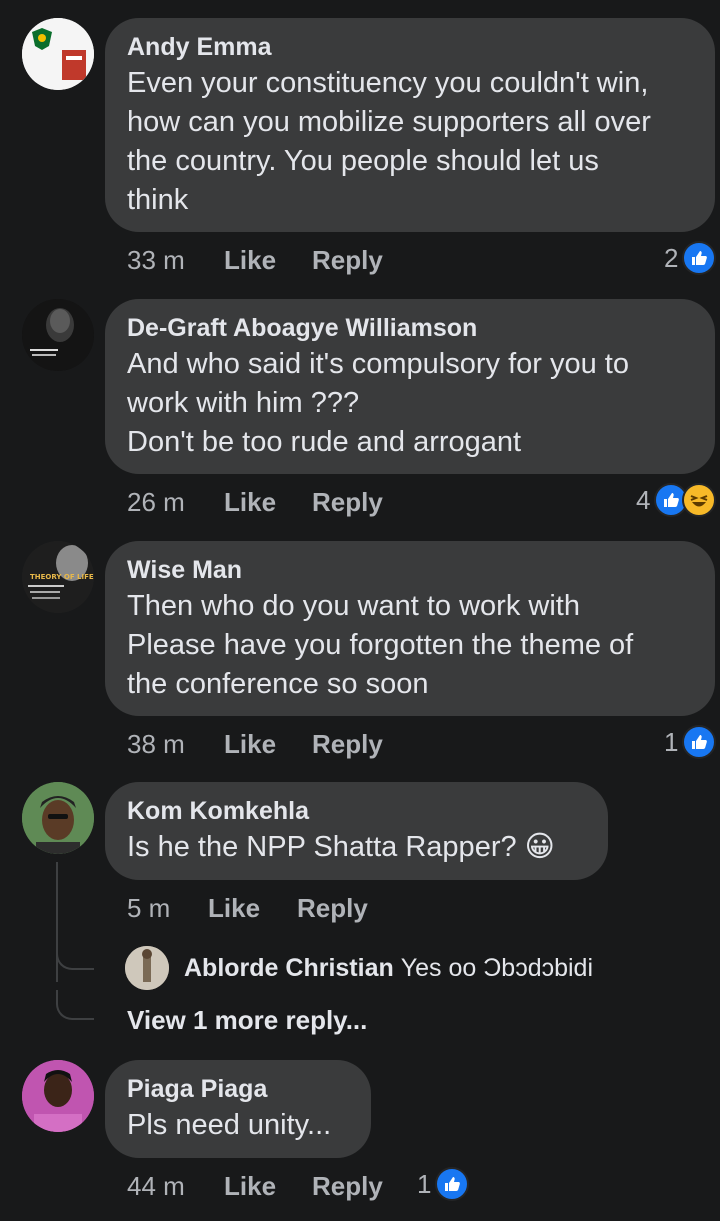 The width and height of the screenshot is (720, 1221). I want to click on comment-time: 26 m, so click(156, 502).